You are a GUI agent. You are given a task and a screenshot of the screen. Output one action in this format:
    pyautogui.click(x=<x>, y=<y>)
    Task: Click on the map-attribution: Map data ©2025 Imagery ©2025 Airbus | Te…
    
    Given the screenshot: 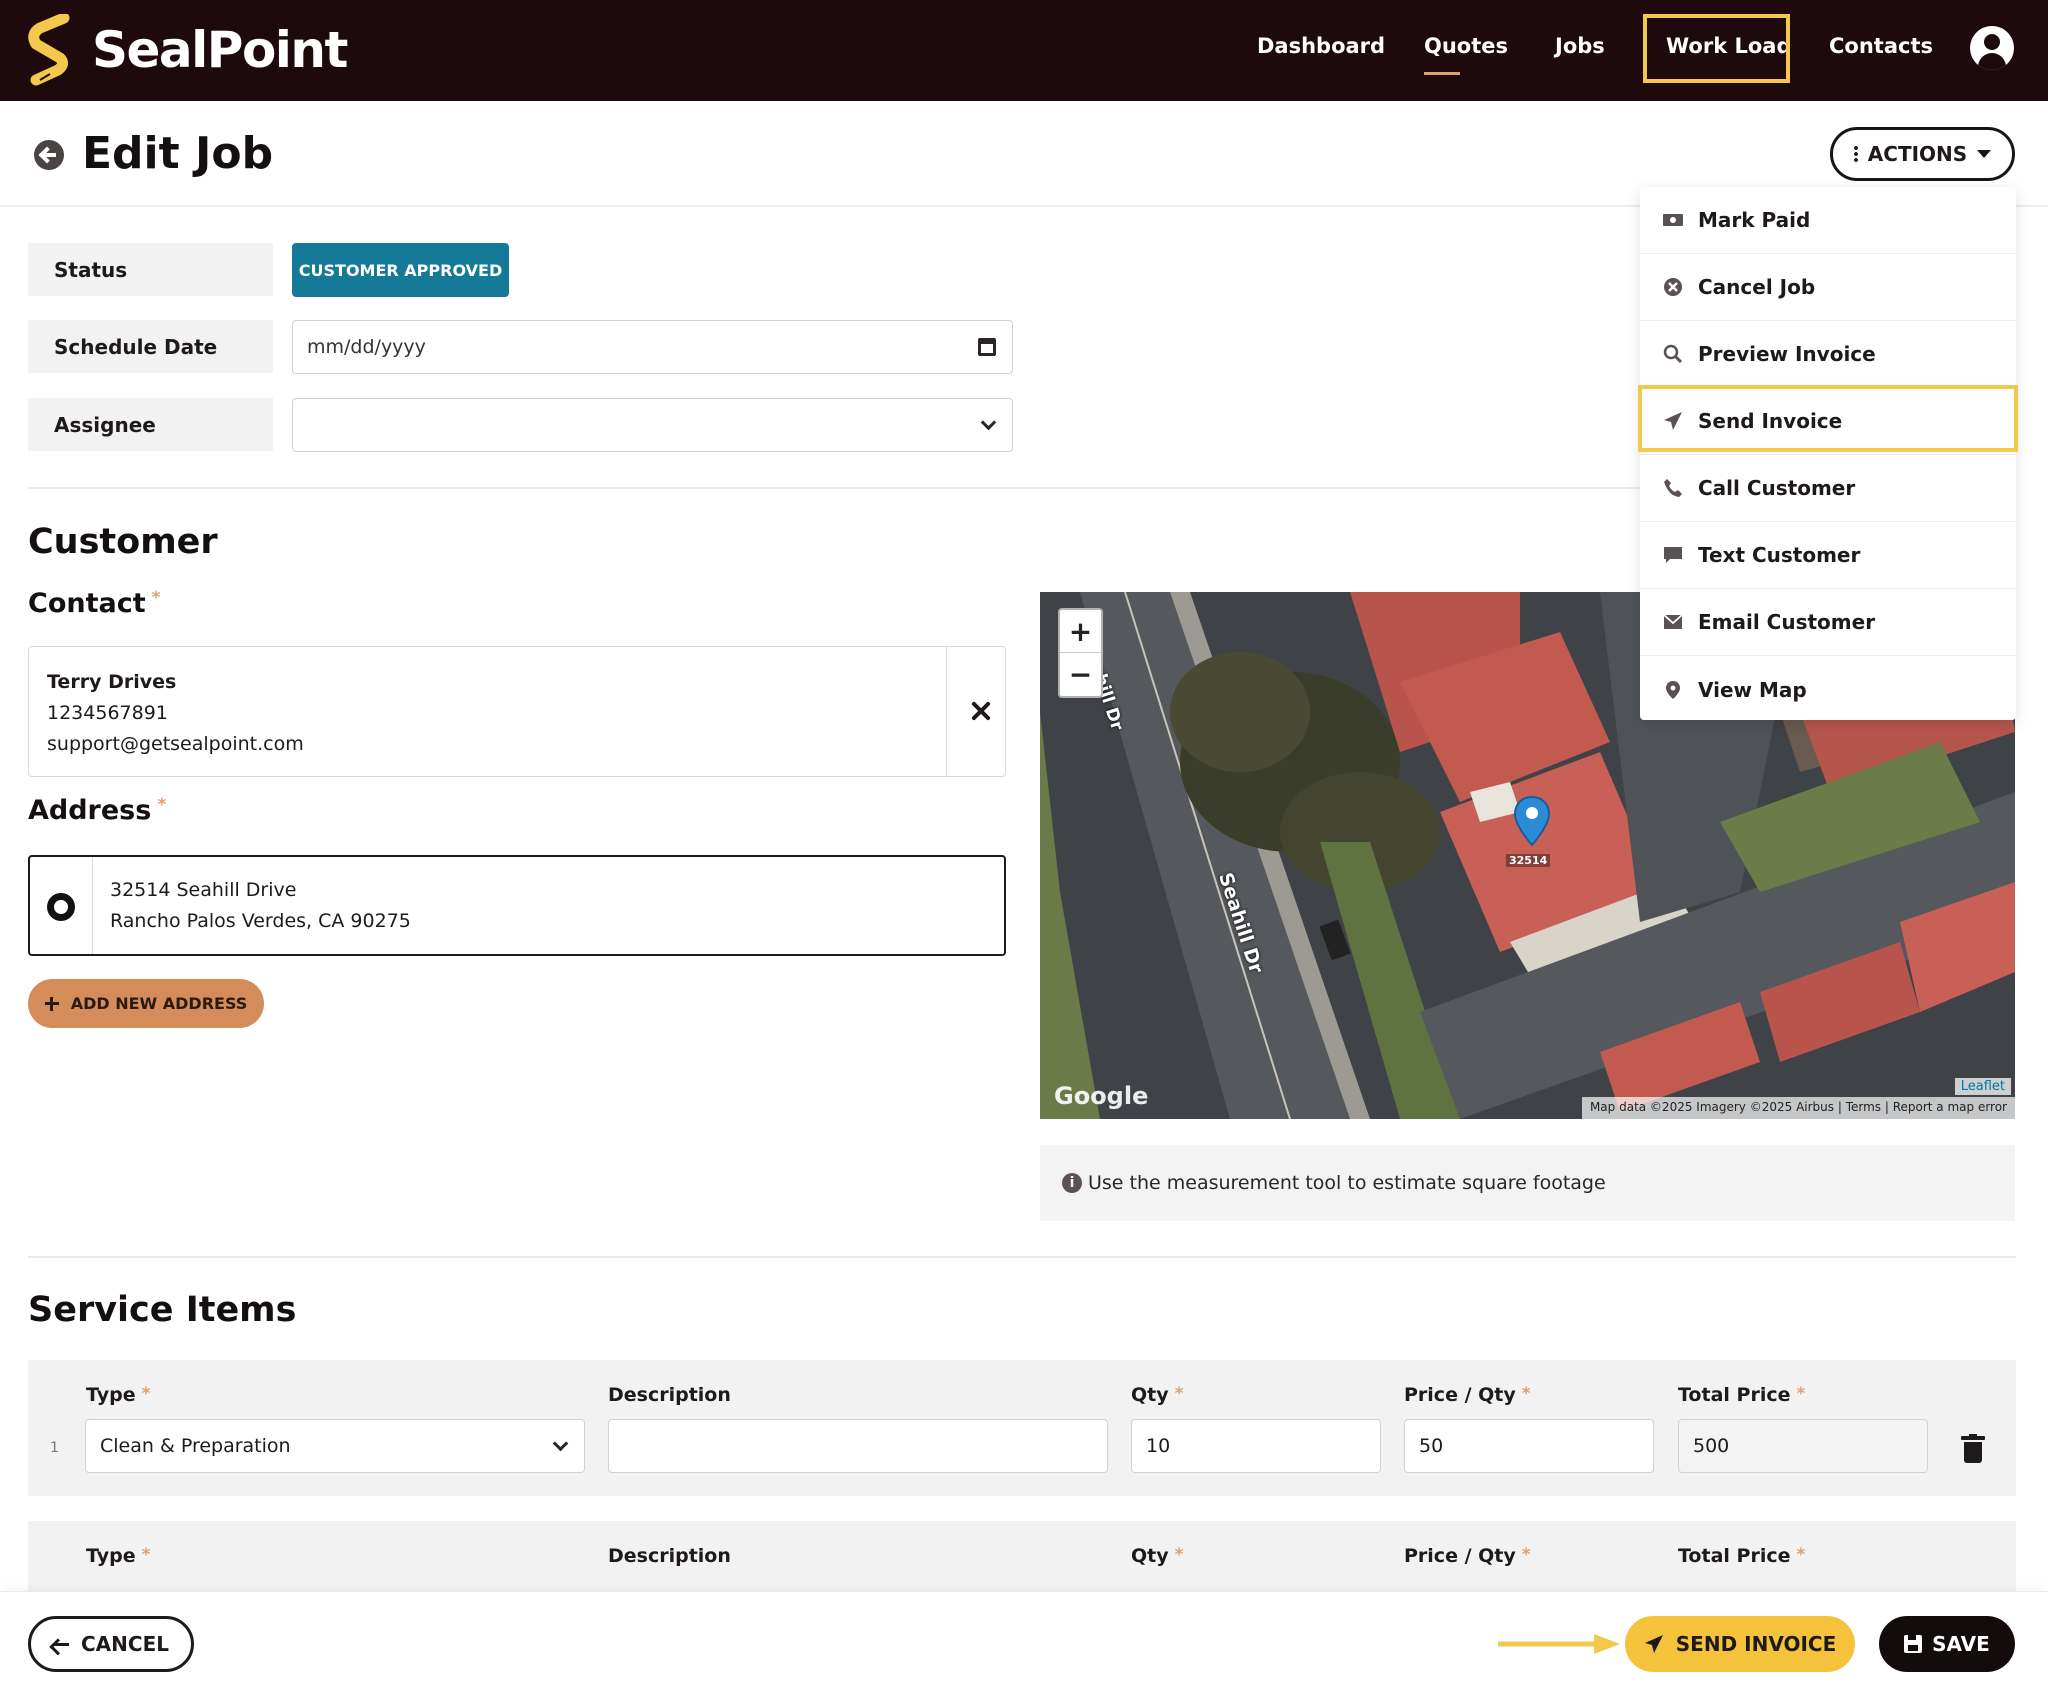 What is the action you would take?
    pyautogui.click(x=1798, y=1108)
    